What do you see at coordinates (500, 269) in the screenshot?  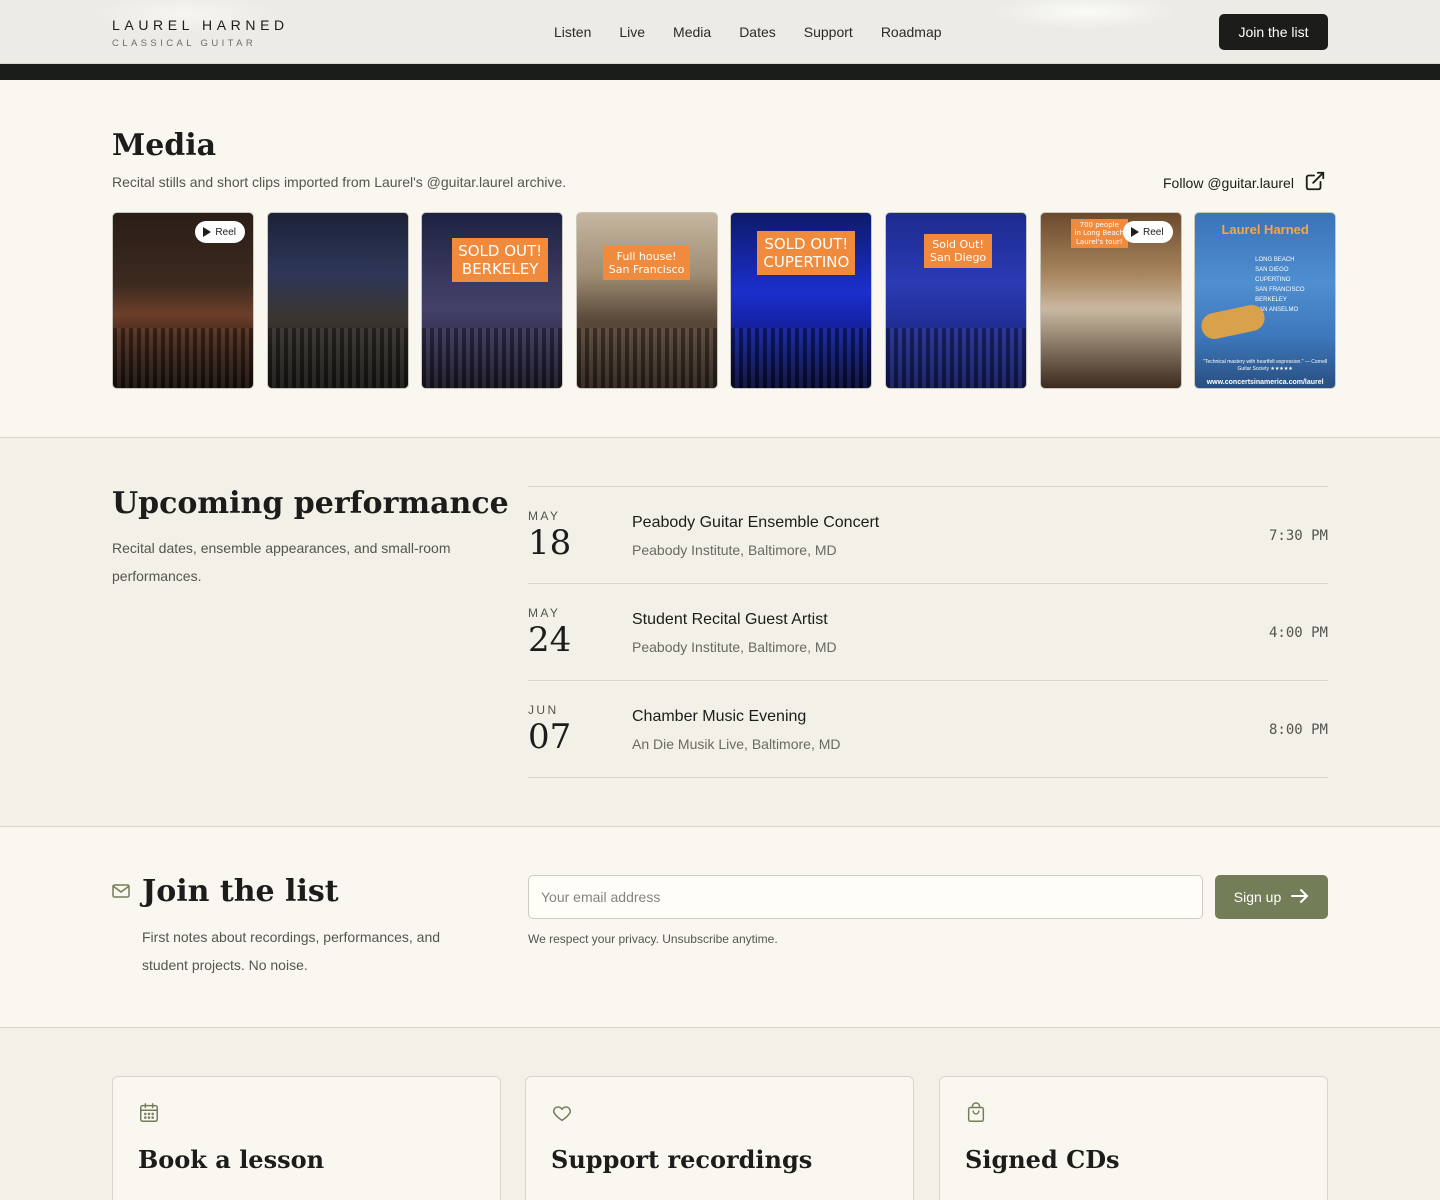 I see `tile-tag-line: BERKELEY` at bounding box center [500, 269].